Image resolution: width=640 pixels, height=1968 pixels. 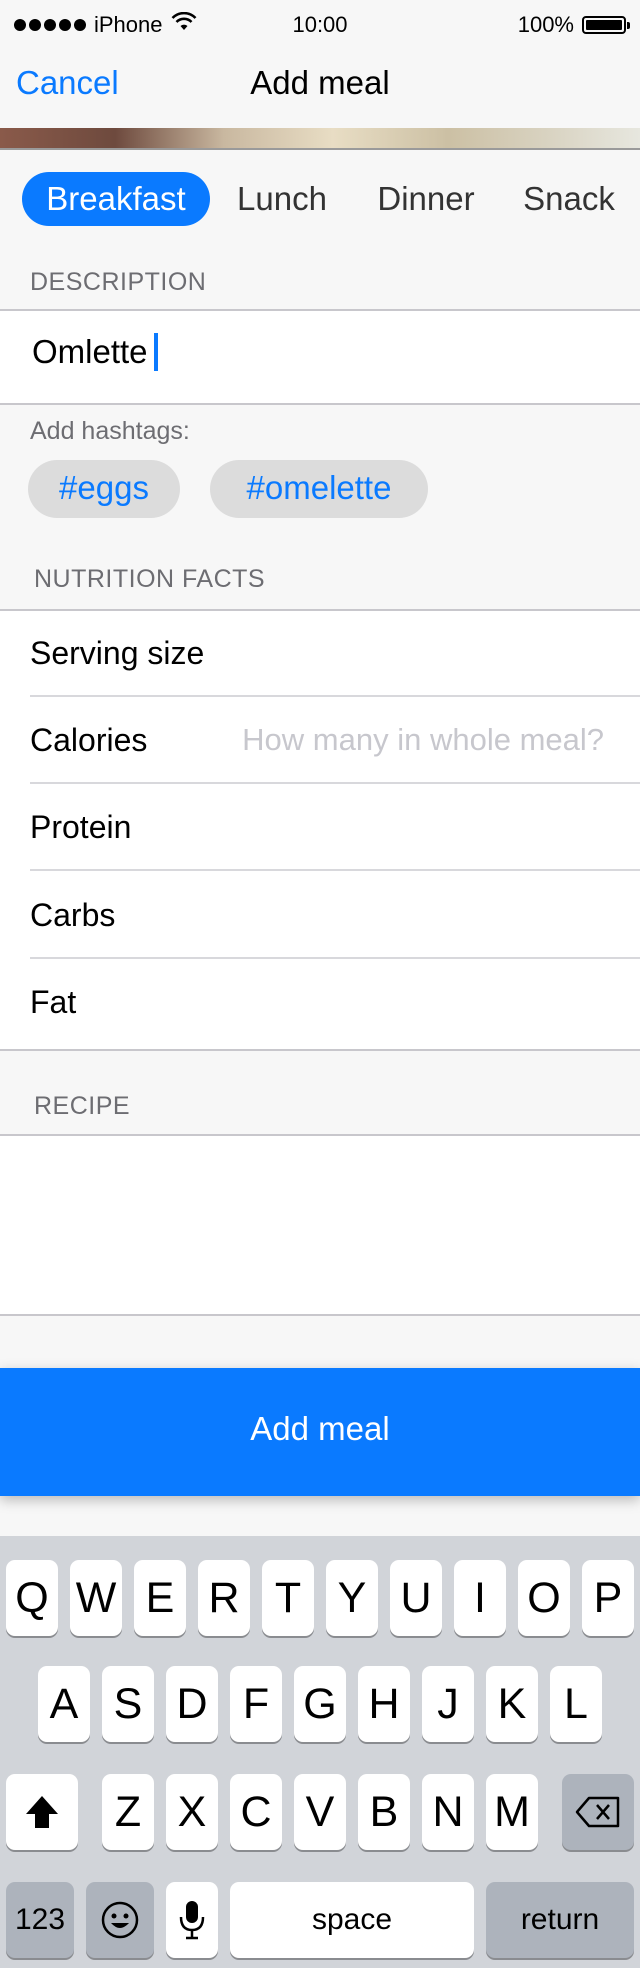 I want to click on calories-row: Calories How many in whole meal?, so click(x=335, y=741).